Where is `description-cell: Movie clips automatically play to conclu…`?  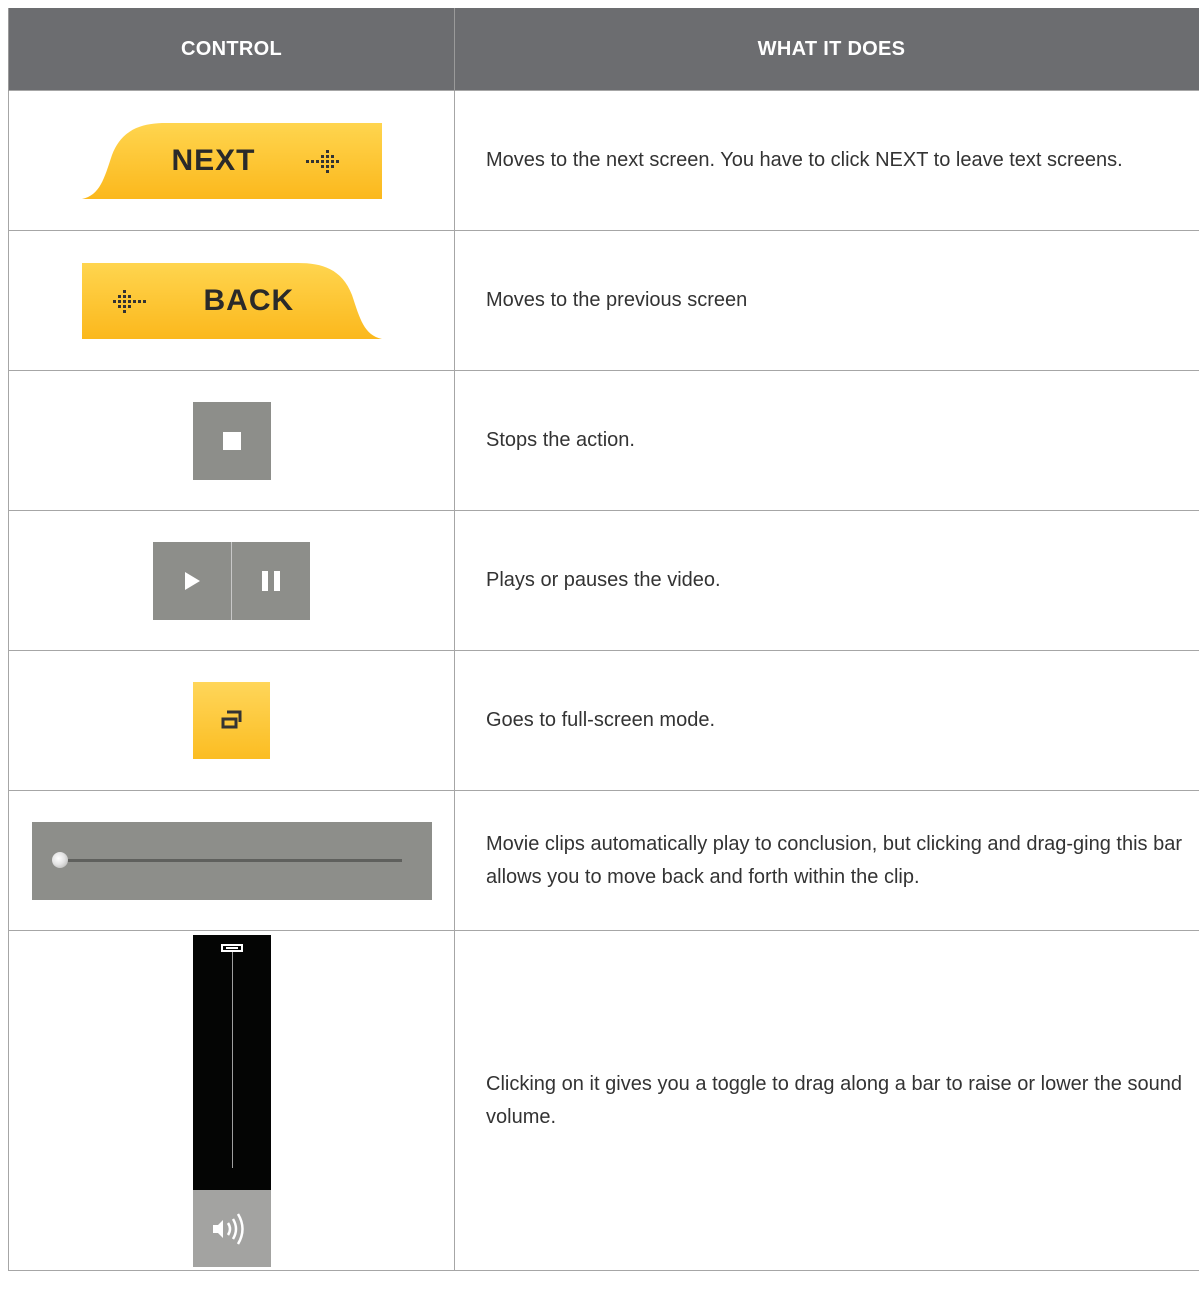 description-cell: Movie clips automatically play to conclu… is located at coordinates (826, 860).